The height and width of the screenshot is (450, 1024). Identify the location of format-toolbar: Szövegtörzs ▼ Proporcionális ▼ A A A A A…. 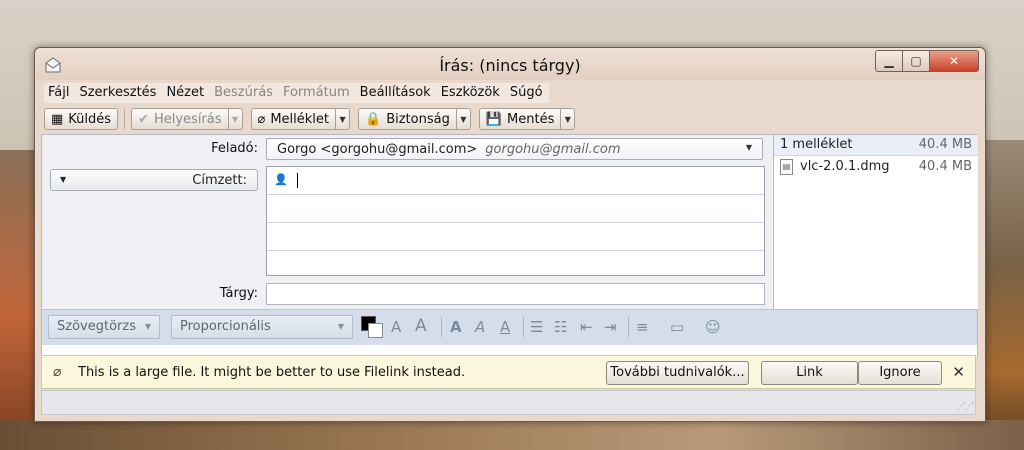
(509, 327).